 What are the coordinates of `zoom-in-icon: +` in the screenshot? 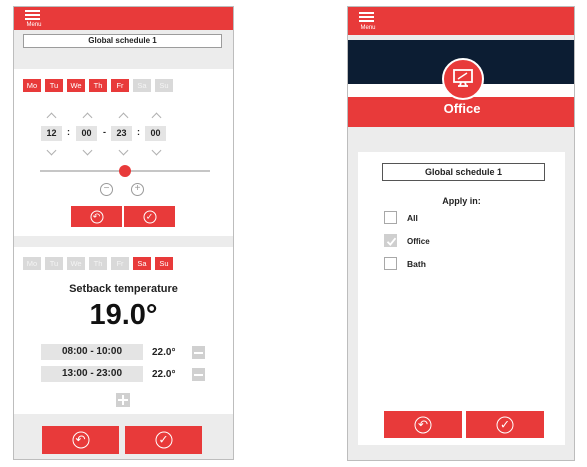 It's located at (137, 189).